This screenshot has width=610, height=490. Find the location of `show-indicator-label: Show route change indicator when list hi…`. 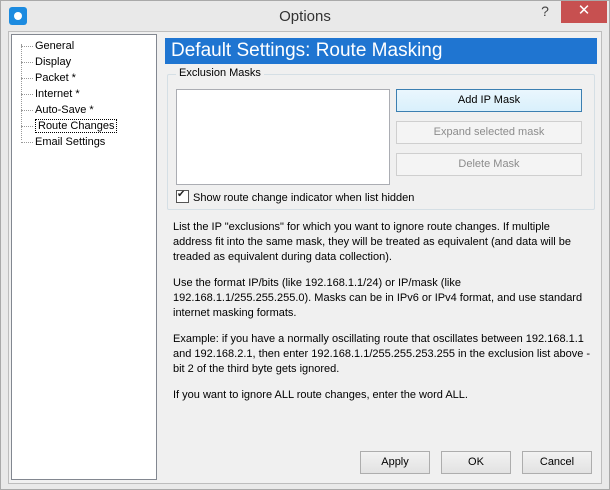

show-indicator-label: Show route change indicator when list hi… is located at coordinates (304, 198).